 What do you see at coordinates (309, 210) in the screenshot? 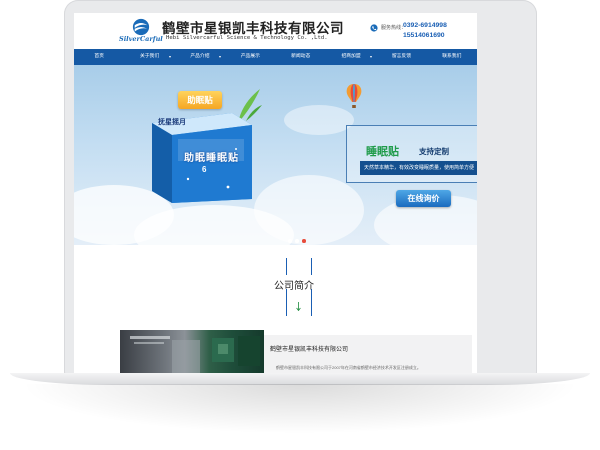
I see `cloud-decoration` at bounding box center [309, 210].